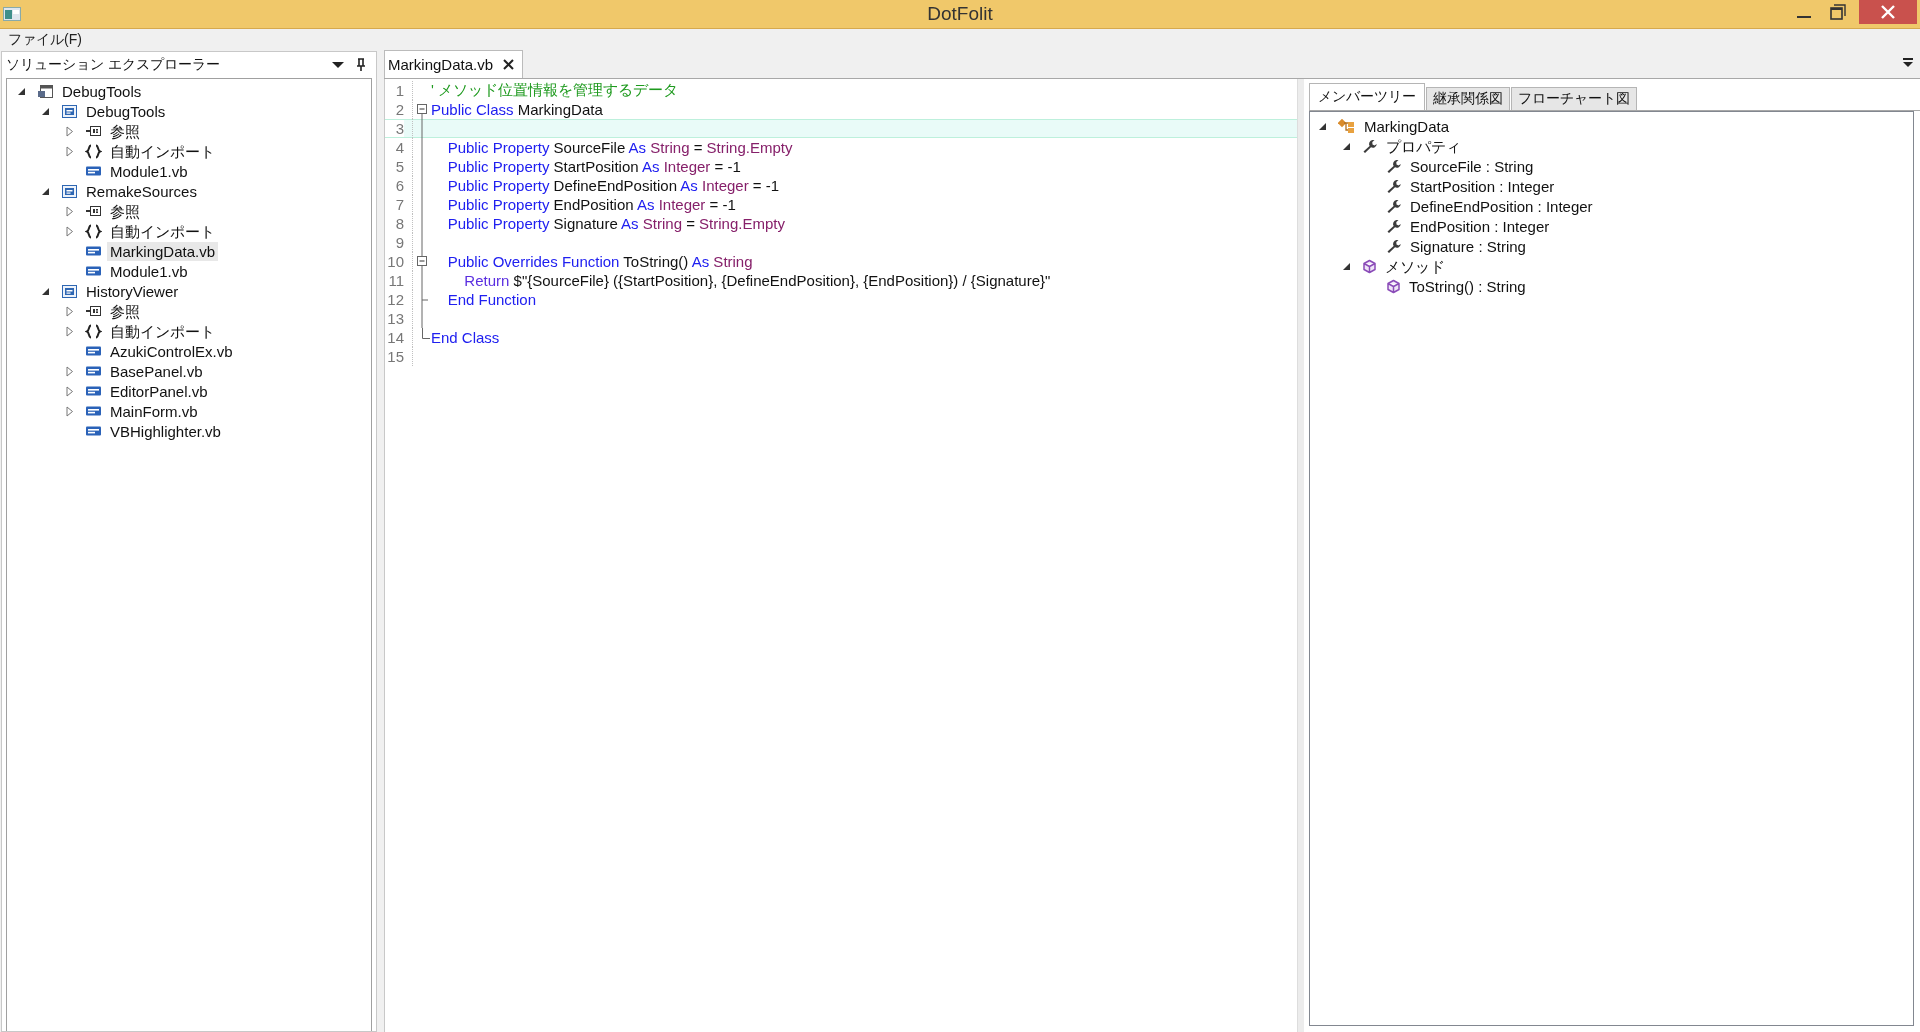  Describe the element at coordinates (555, 90) in the screenshot. I see `code-line: ' メソッド位置情報を管理するデータ` at that location.